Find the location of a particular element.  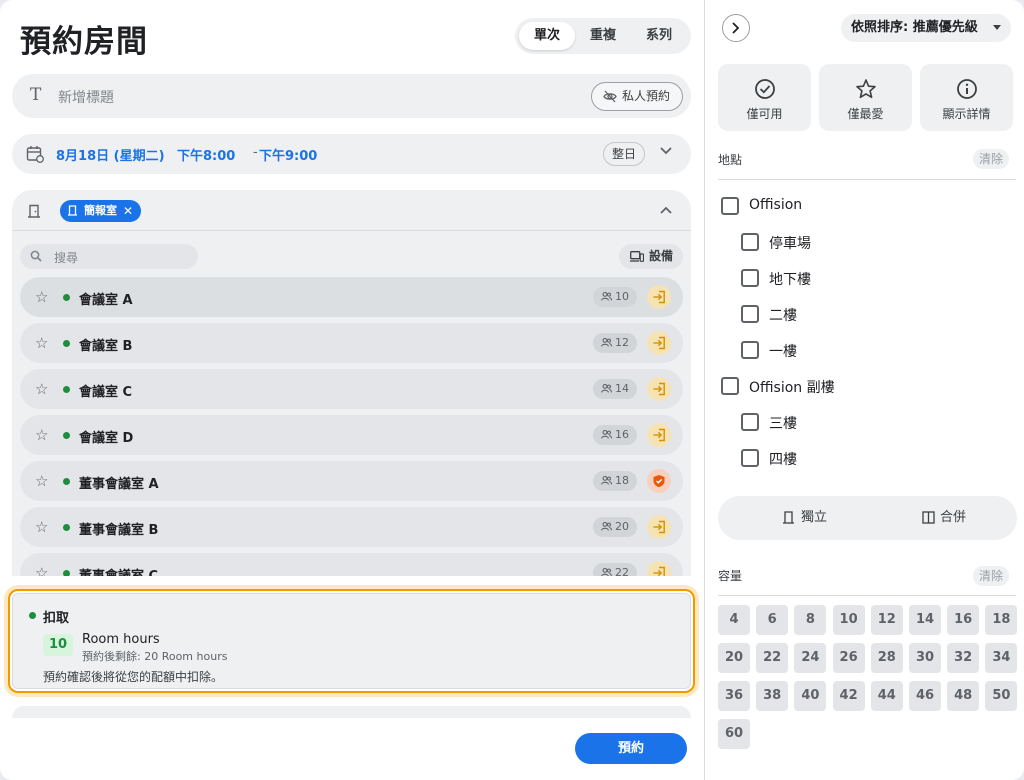

sort-dropdown: 依照排序: 推薦優先級 is located at coordinates (926, 28).